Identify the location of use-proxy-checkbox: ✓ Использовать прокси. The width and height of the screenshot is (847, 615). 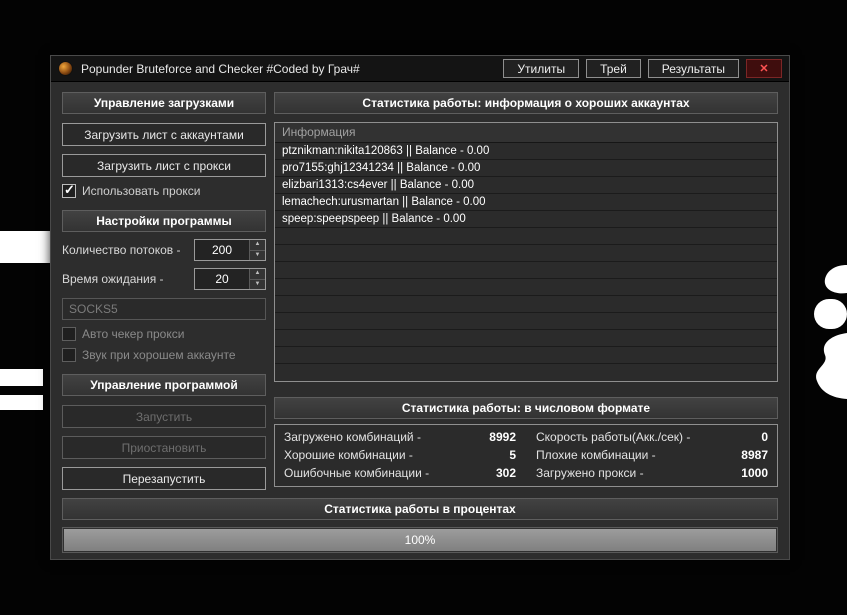
(164, 190).